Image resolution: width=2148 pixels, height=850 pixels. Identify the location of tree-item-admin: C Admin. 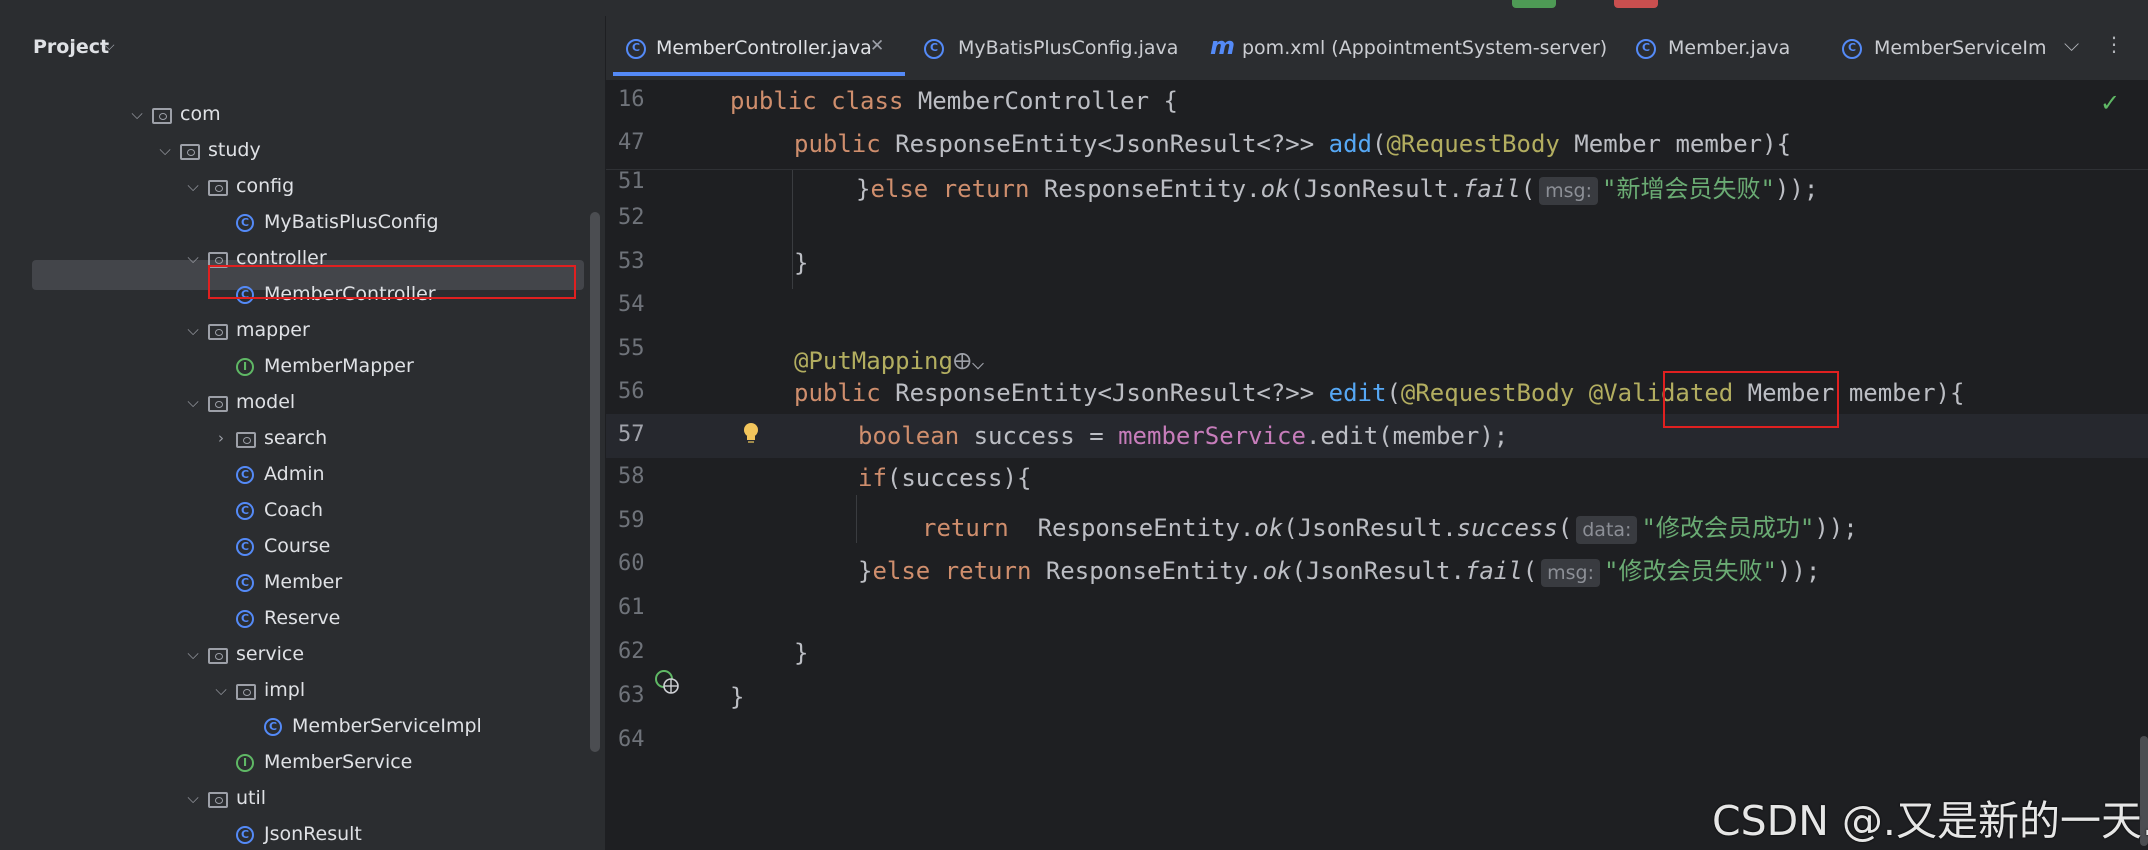
(299, 475).